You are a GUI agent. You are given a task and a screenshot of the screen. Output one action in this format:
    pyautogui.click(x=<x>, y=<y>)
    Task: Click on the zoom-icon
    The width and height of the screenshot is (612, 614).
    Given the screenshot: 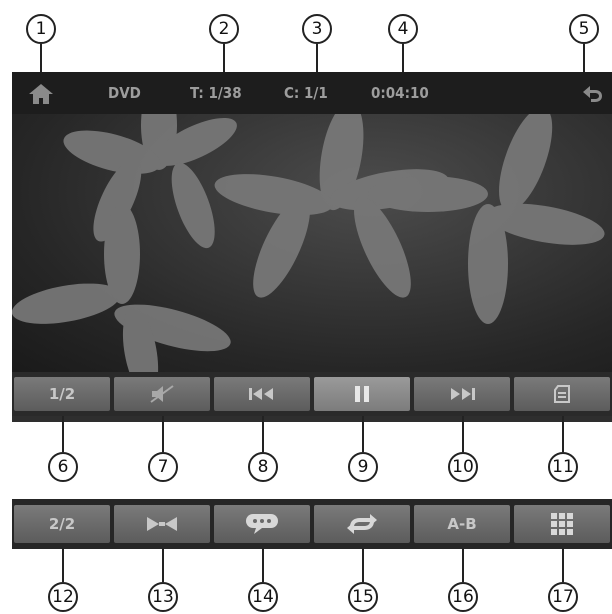 What is the action you would take?
    pyautogui.click(x=162, y=524)
    